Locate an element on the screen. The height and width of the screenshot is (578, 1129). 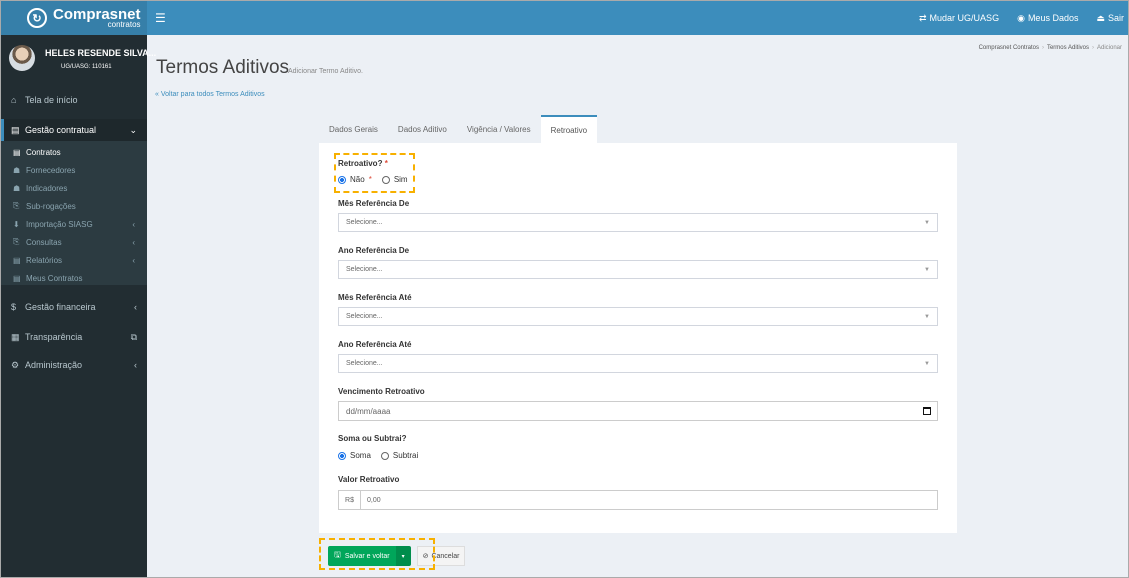
submenu-item-meus-contratos: ▤ Meus Contratos is located at coordinates (74, 278).